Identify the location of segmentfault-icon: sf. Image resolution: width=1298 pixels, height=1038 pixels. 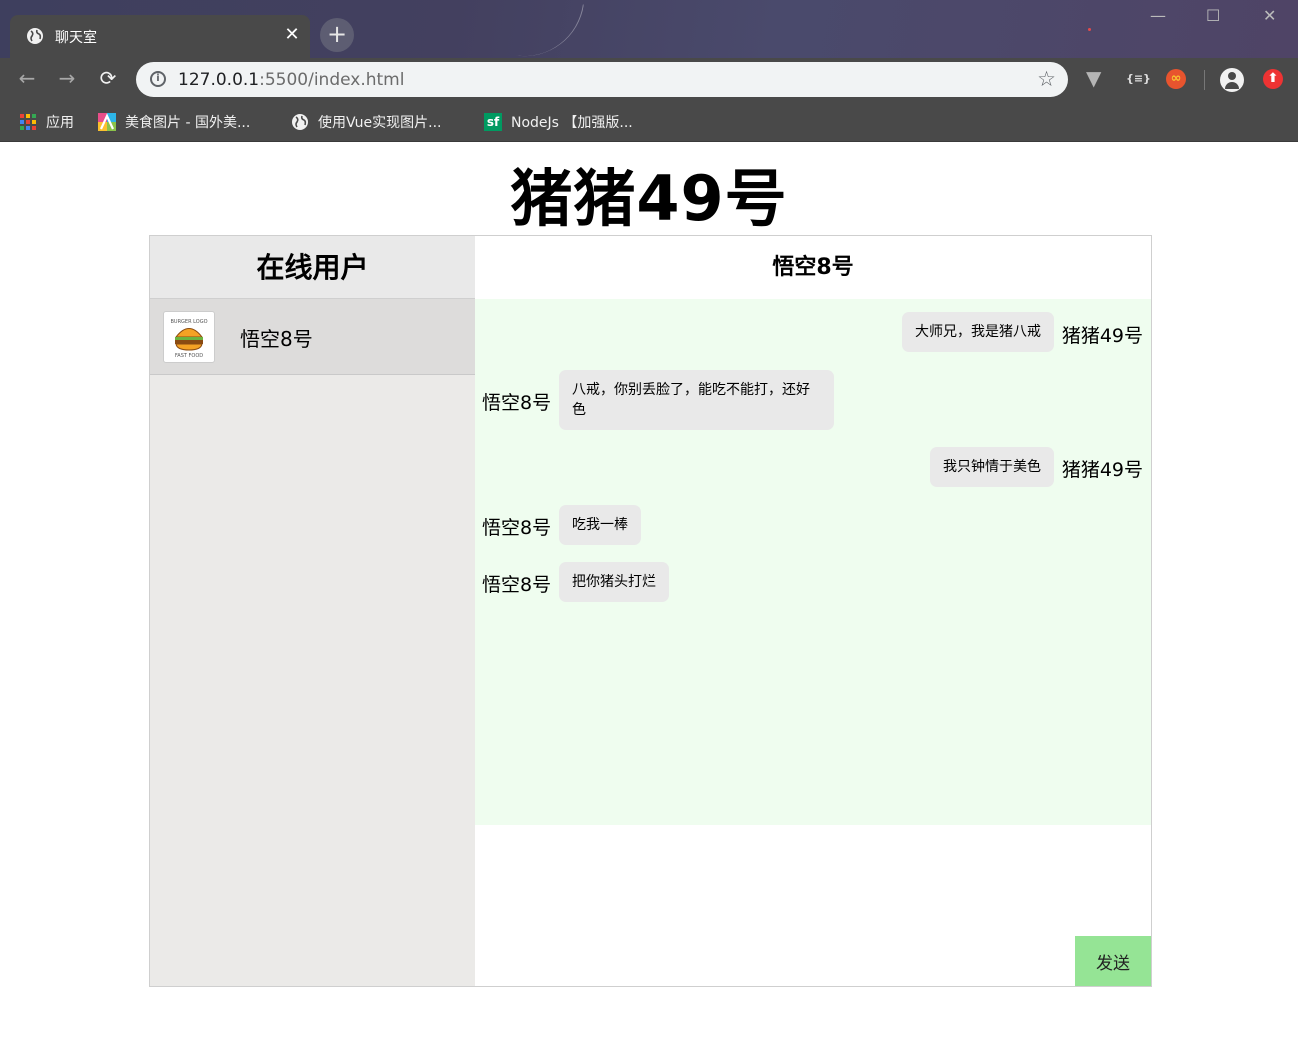
(493, 122).